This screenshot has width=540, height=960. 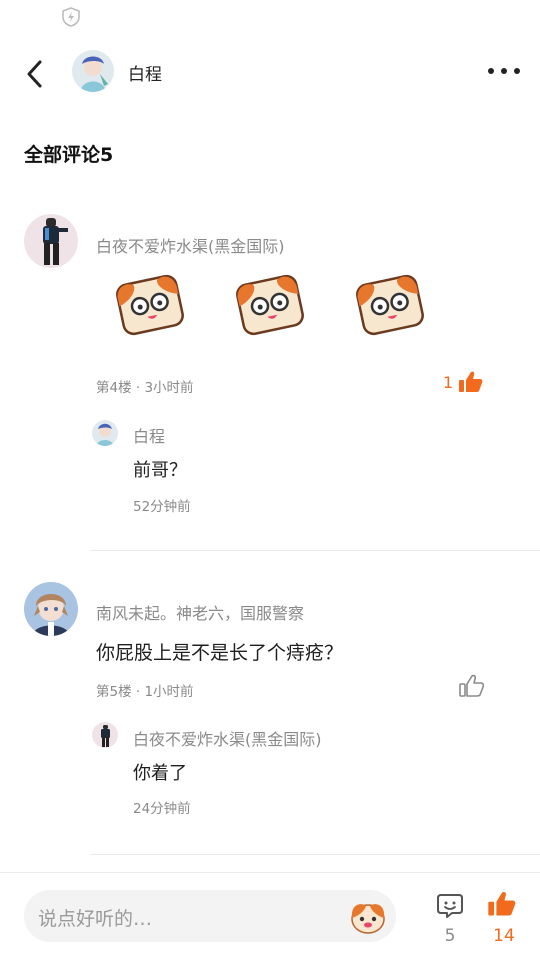 I want to click on comment-username: 白夜不爱炸水渠(黑金国际), so click(x=190, y=245).